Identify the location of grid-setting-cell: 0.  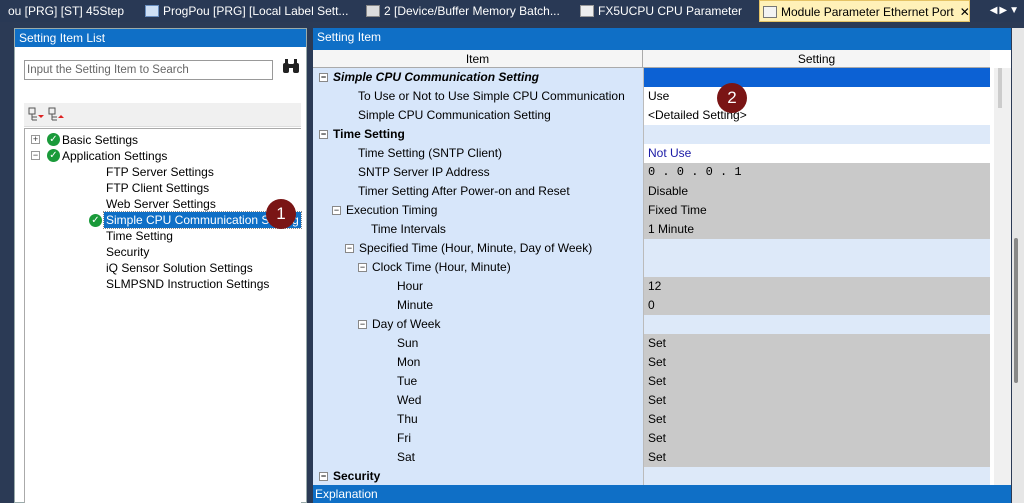
(816, 305).